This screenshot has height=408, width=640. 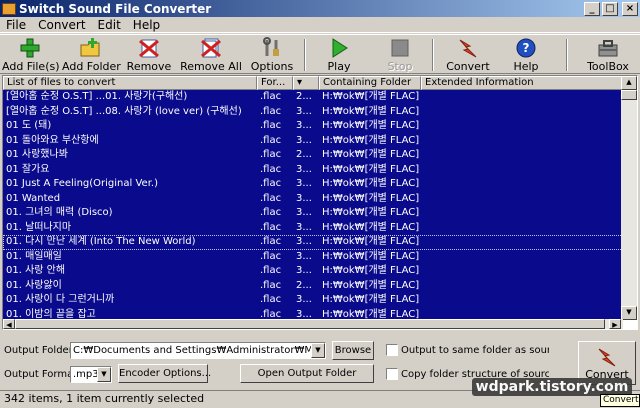 What do you see at coordinates (61, 25) in the screenshot?
I see `menu-convert: Convert` at bounding box center [61, 25].